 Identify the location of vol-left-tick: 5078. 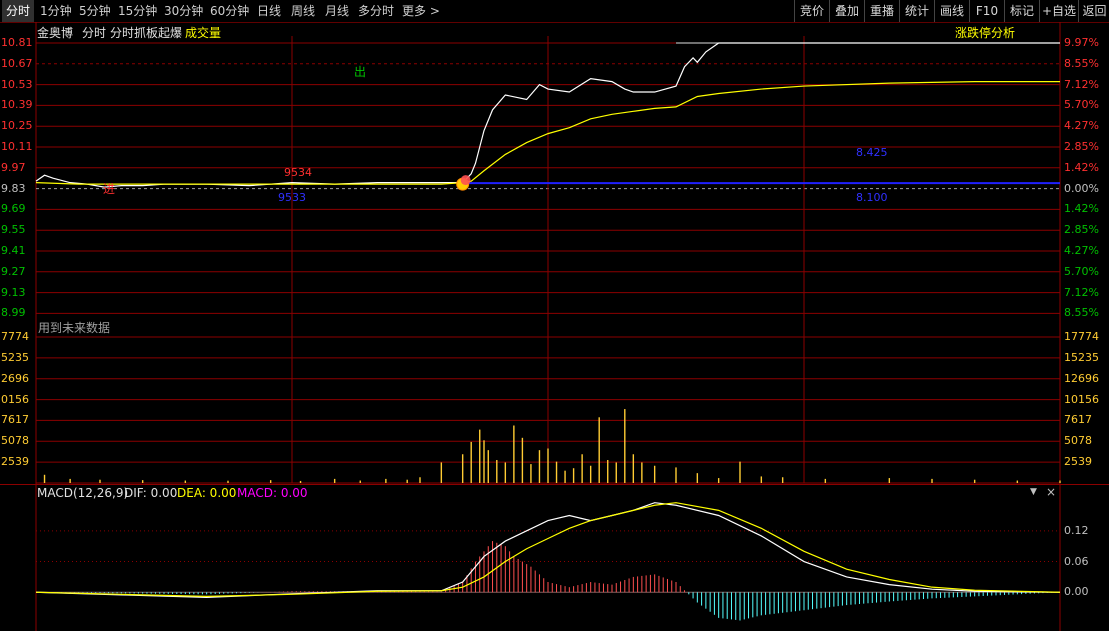
(15, 441).